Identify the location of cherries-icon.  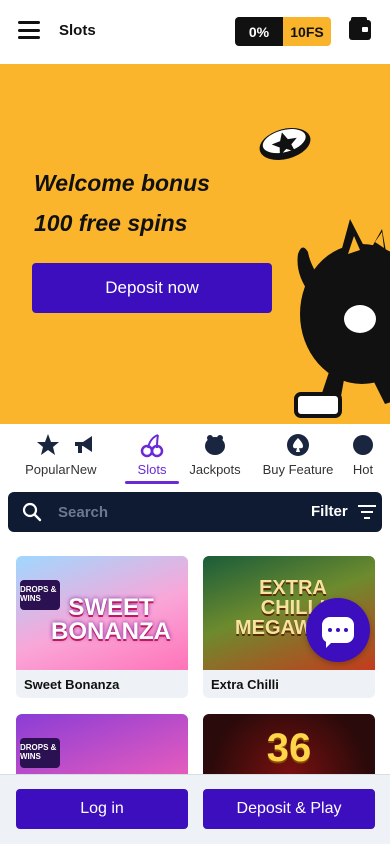
(152, 446).